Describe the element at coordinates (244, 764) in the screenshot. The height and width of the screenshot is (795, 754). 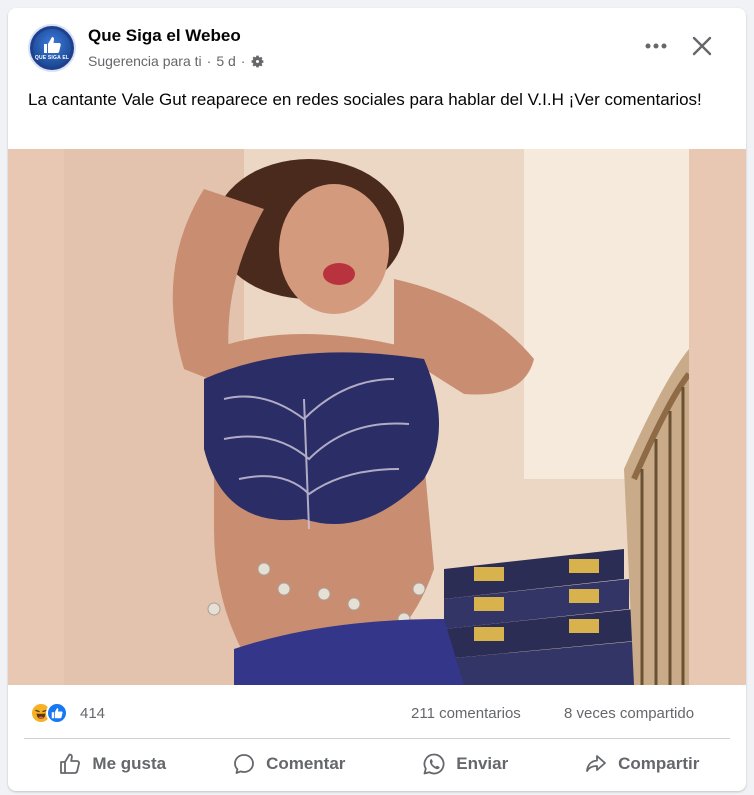
I see `comment-icon` at that location.